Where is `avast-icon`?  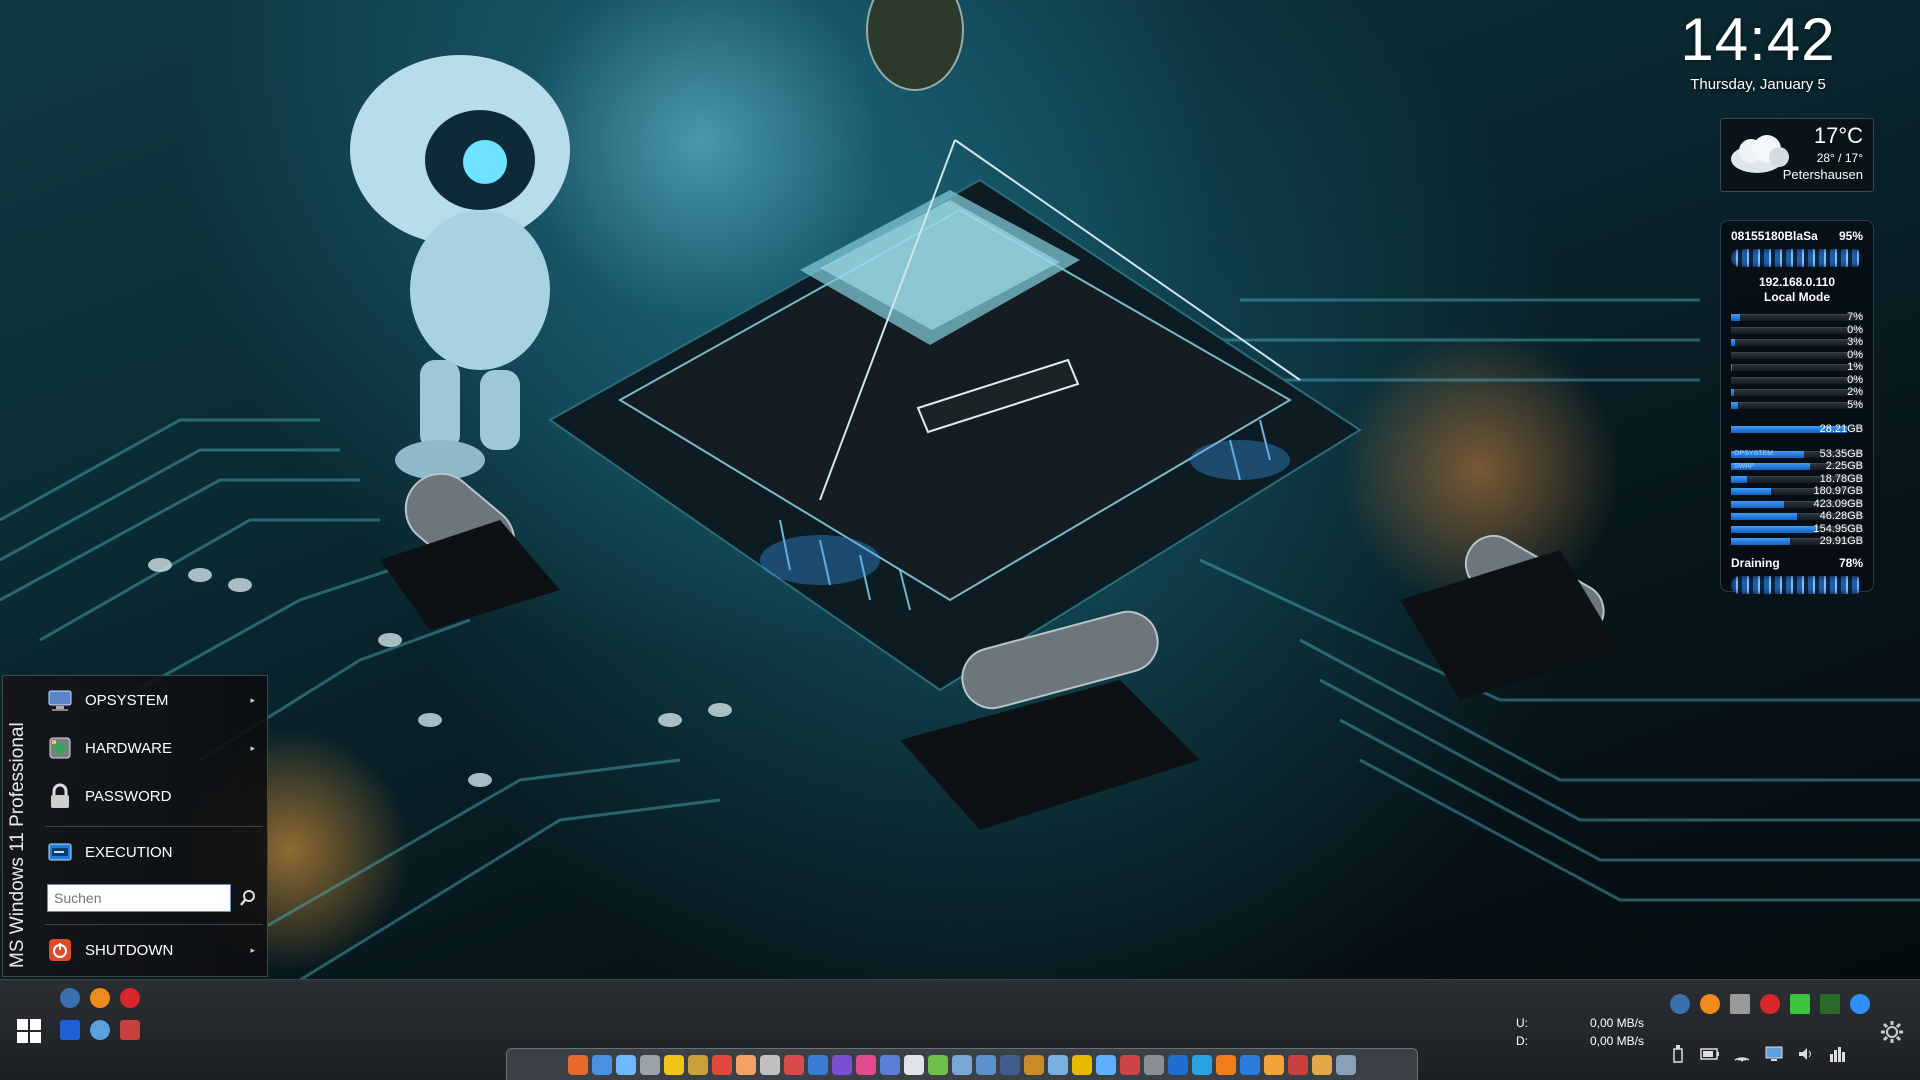
avast-icon is located at coordinates (100, 998).